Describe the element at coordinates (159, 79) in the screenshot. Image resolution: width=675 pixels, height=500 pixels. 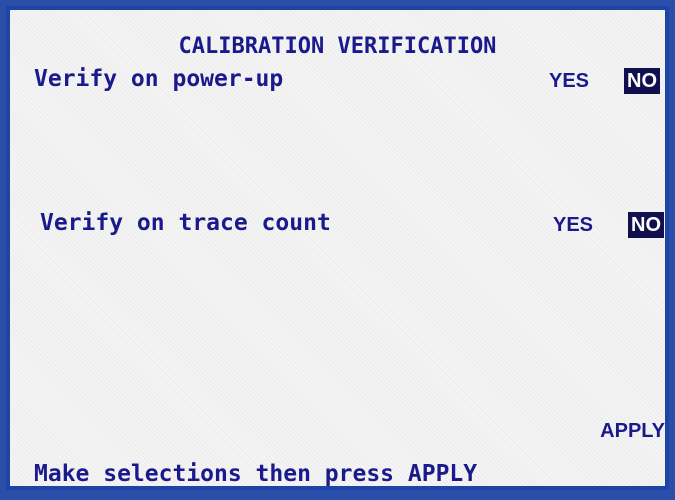
I see `power-up-label: Verify on power-up` at that location.